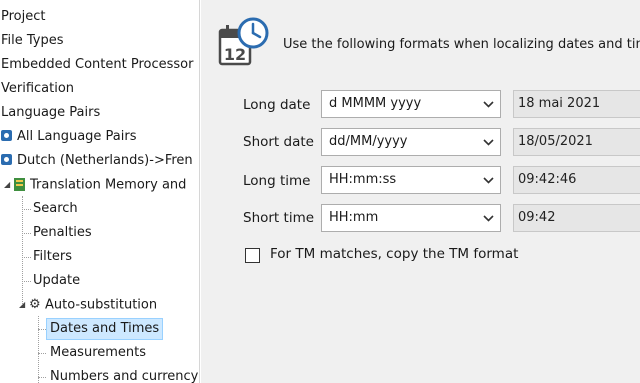 The image size is (640, 383). I want to click on long-date-label: Long date, so click(277, 105).